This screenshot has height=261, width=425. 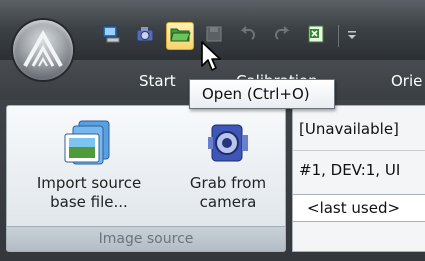 I want to click on redo-button, so click(x=282, y=36).